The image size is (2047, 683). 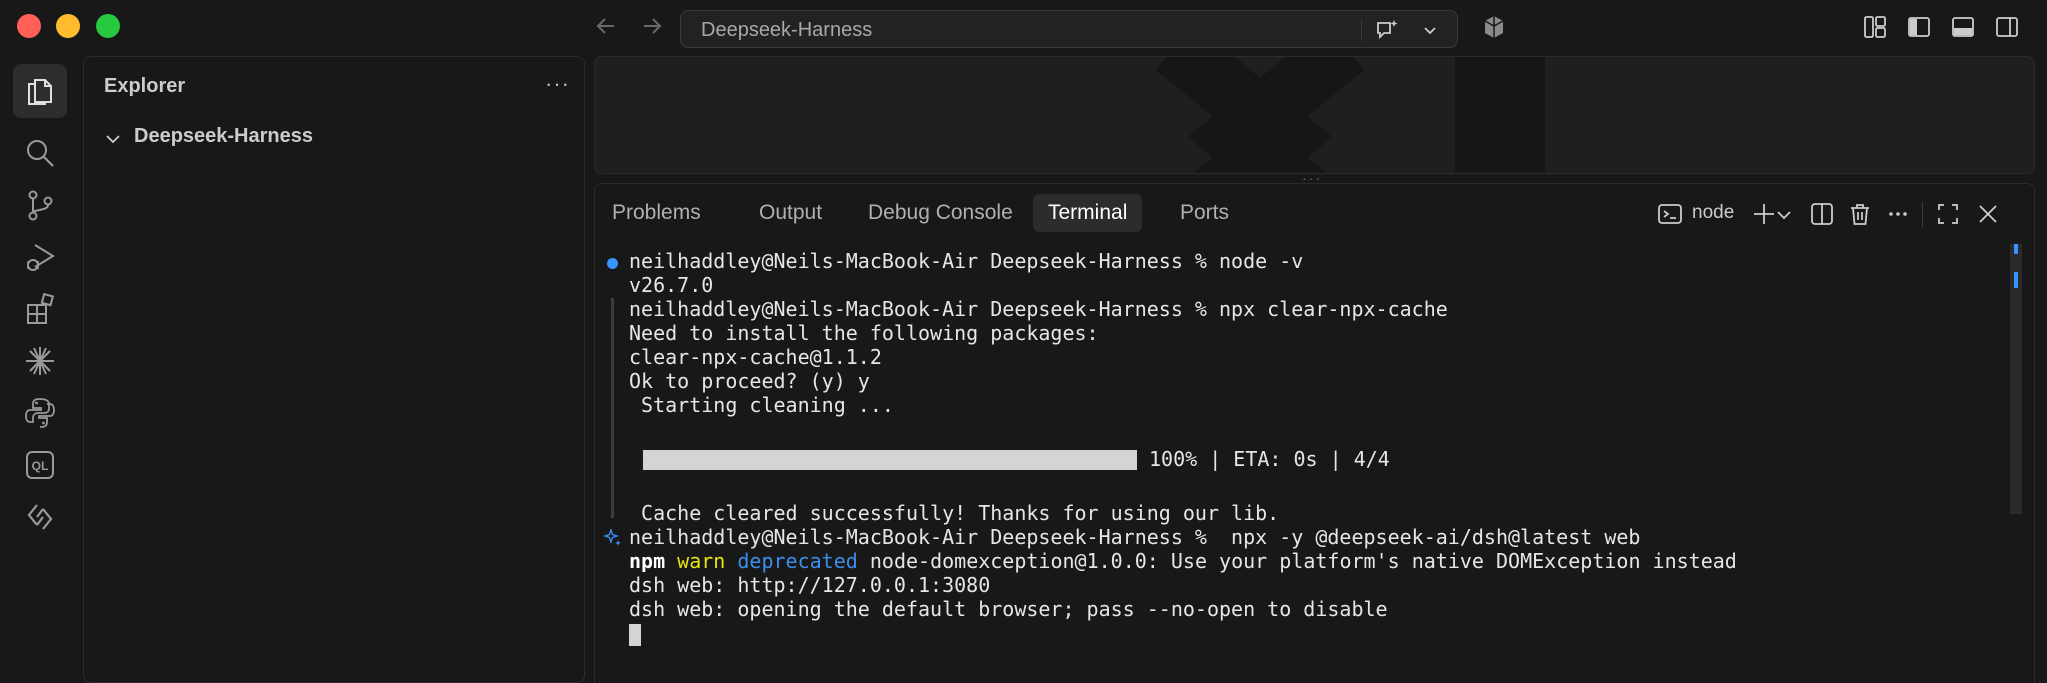 What do you see at coordinates (652, 26) in the screenshot?
I see `forward-arrow-icon` at bounding box center [652, 26].